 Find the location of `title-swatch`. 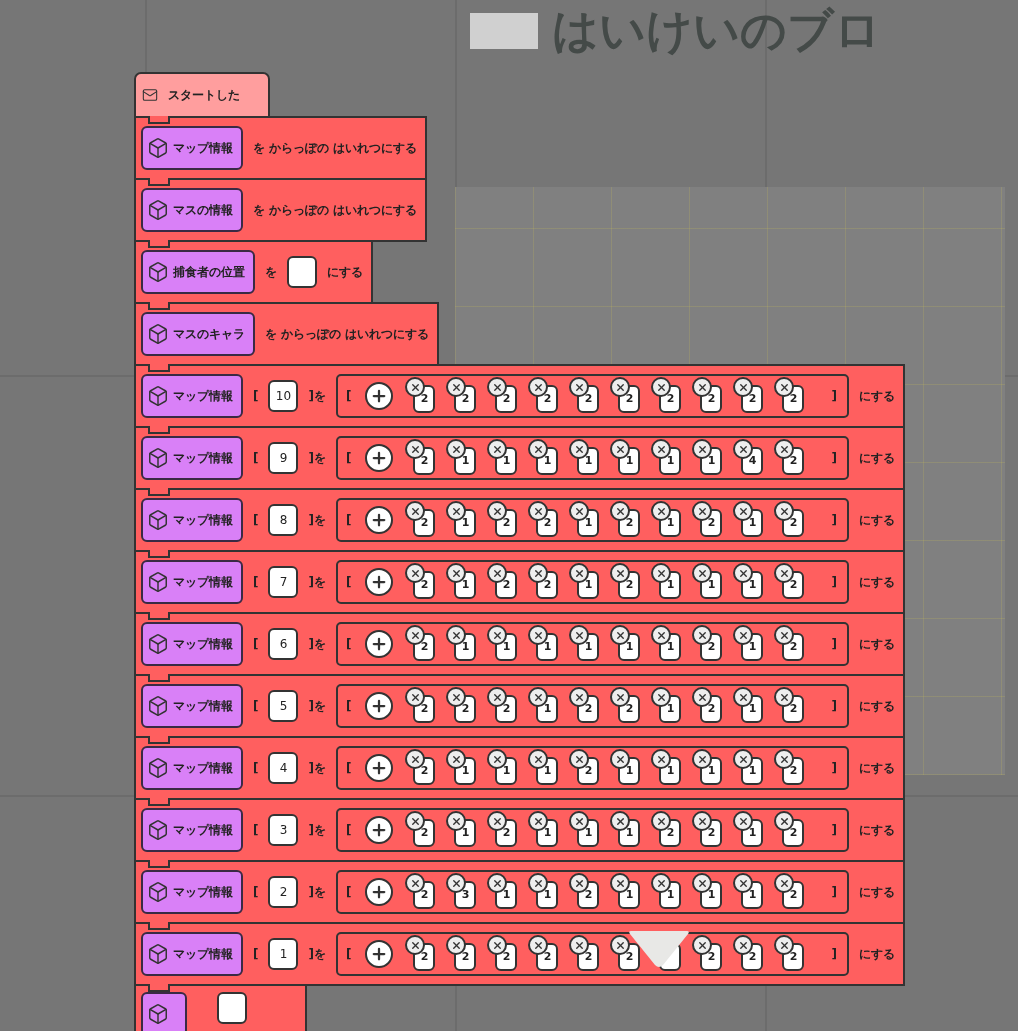

title-swatch is located at coordinates (504, 31).